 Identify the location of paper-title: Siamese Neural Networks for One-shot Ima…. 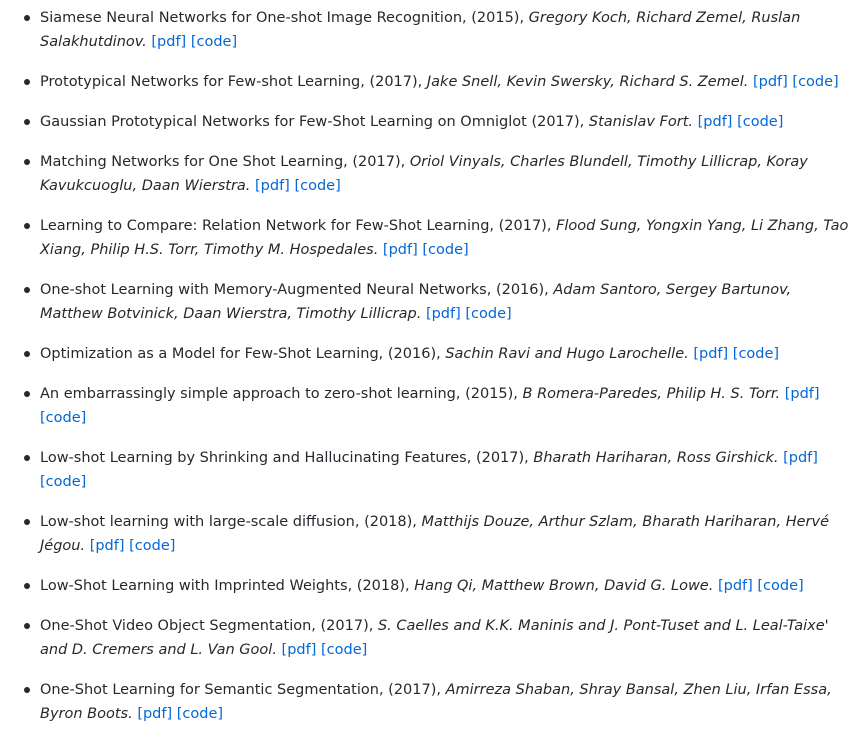
(251, 18).